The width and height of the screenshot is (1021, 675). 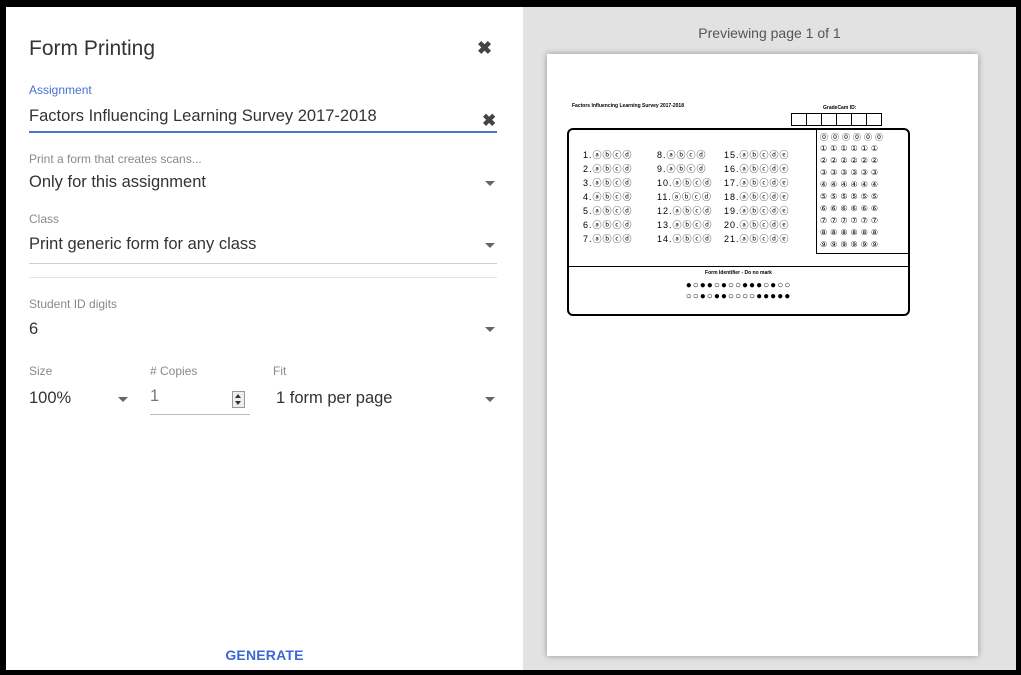 What do you see at coordinates (684, 197) in the screenshot?
I see `question-row: 11.ⓐⓑⓒⓓ` at bounding box center [684, 197].